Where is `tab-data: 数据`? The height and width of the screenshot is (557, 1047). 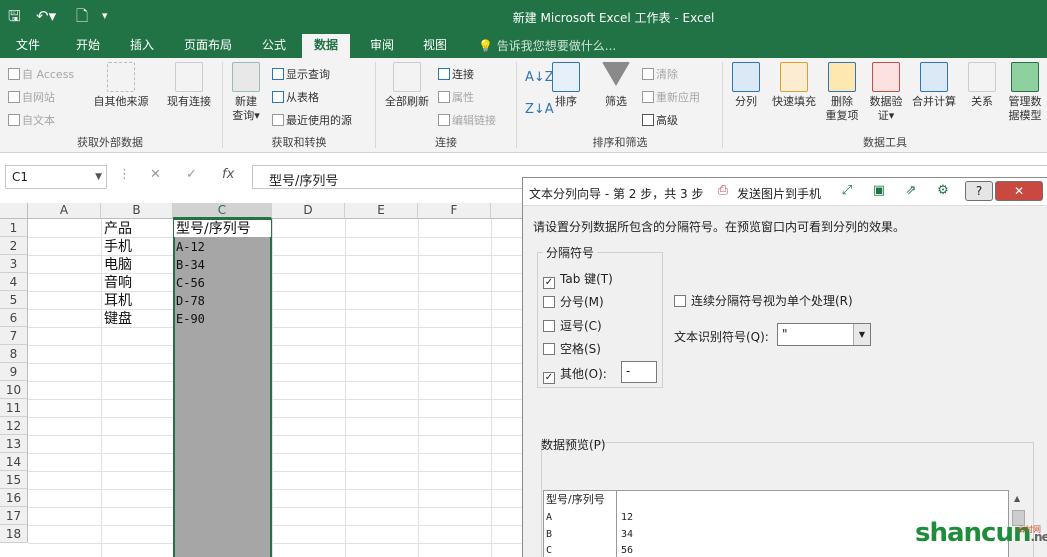
tab-data: 数据 is located at coordinates (326, 46).